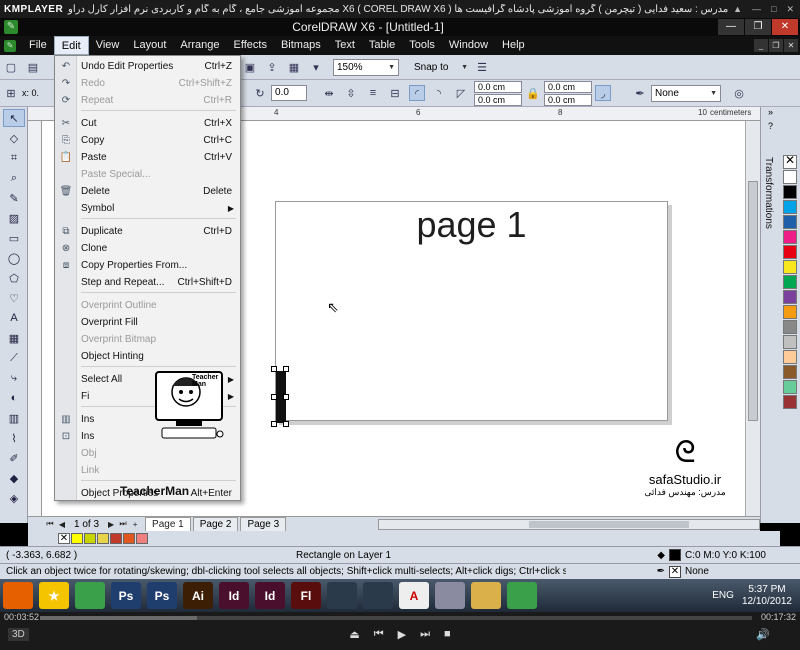  What do you see at coordinates (11, 67) in the screenshot?
I see `new-icon: ▢` at bounding box center [11, 67].